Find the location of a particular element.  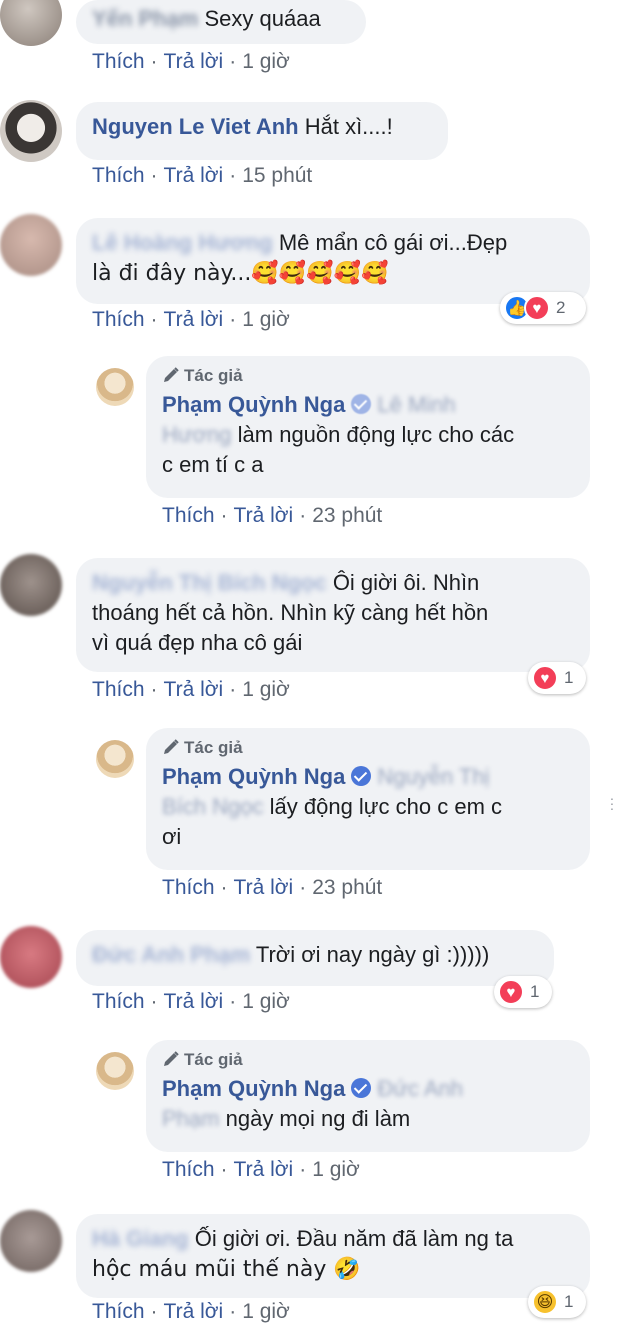

mention-tag: Bích Ngọc is located at coordinates (213, 806).